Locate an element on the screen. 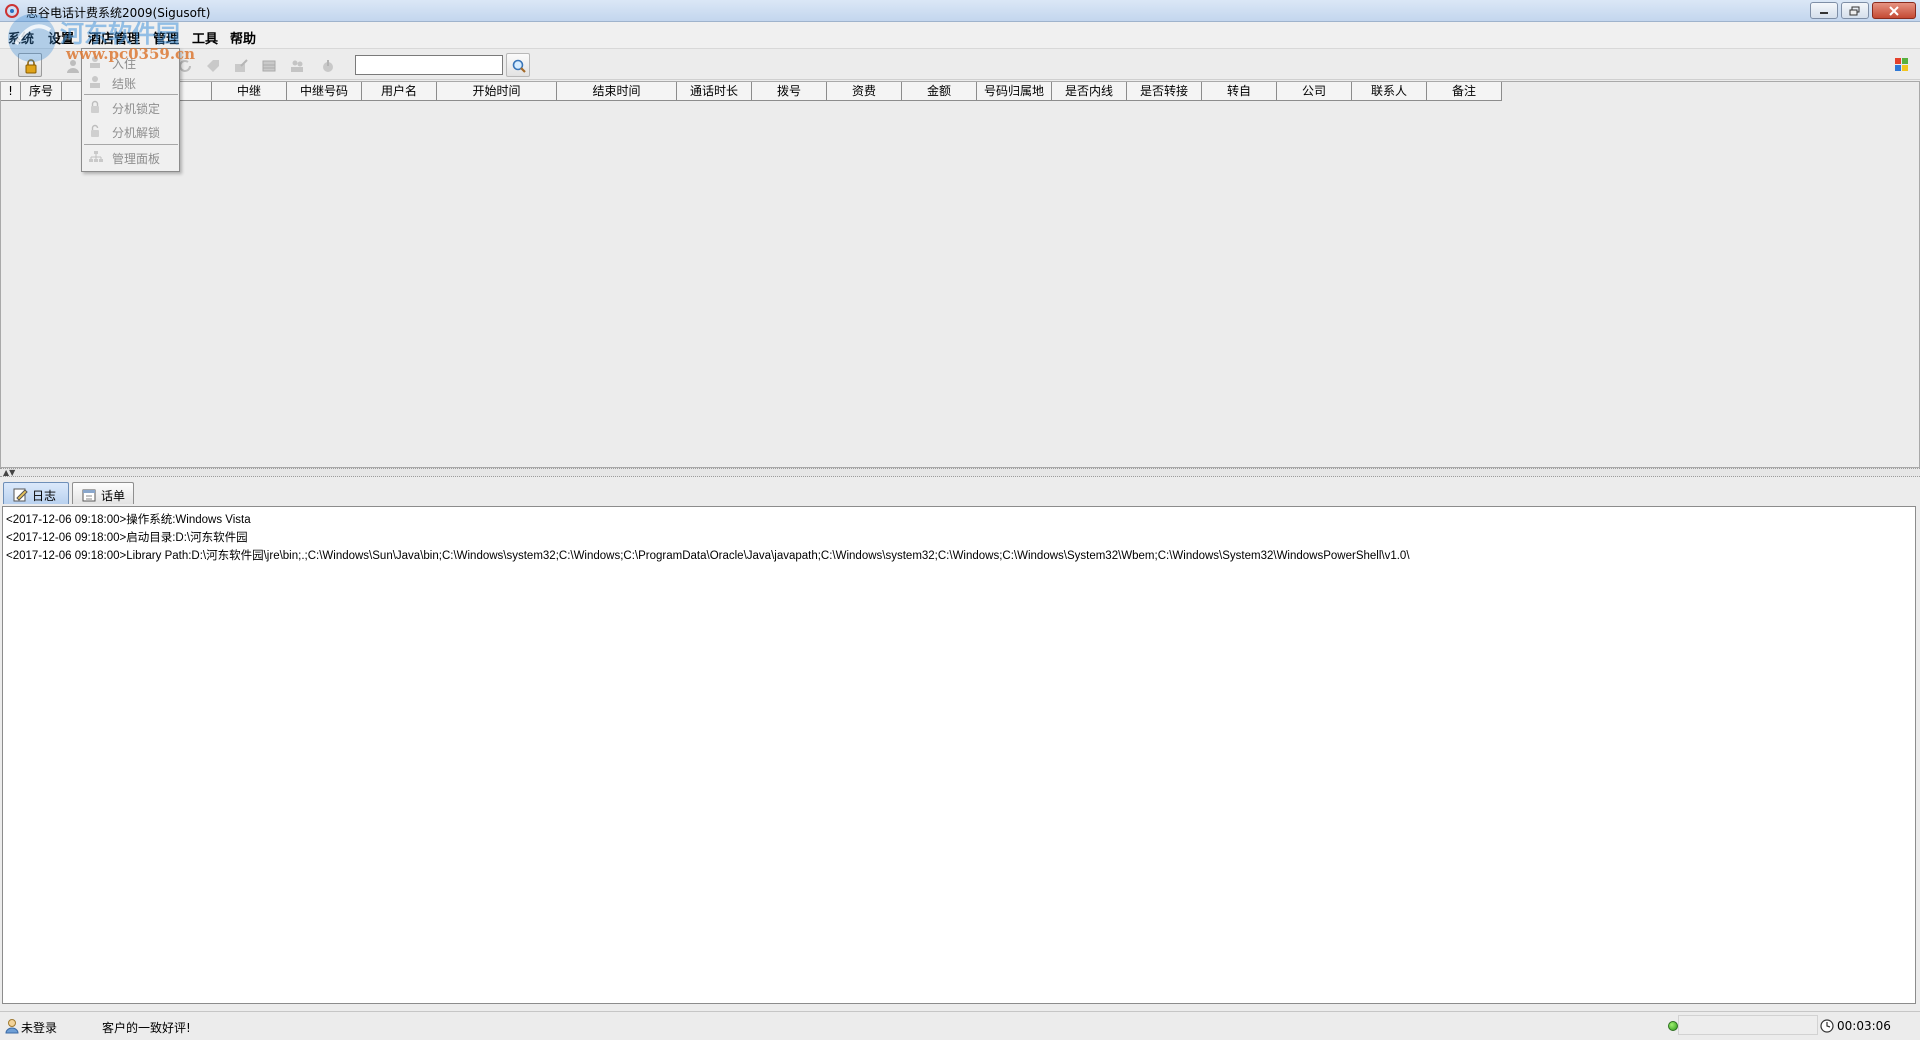 The width and height of the screenshot is (1920, 1040). column-header-remarks: 备注 is located at coordinates (1464, 91).